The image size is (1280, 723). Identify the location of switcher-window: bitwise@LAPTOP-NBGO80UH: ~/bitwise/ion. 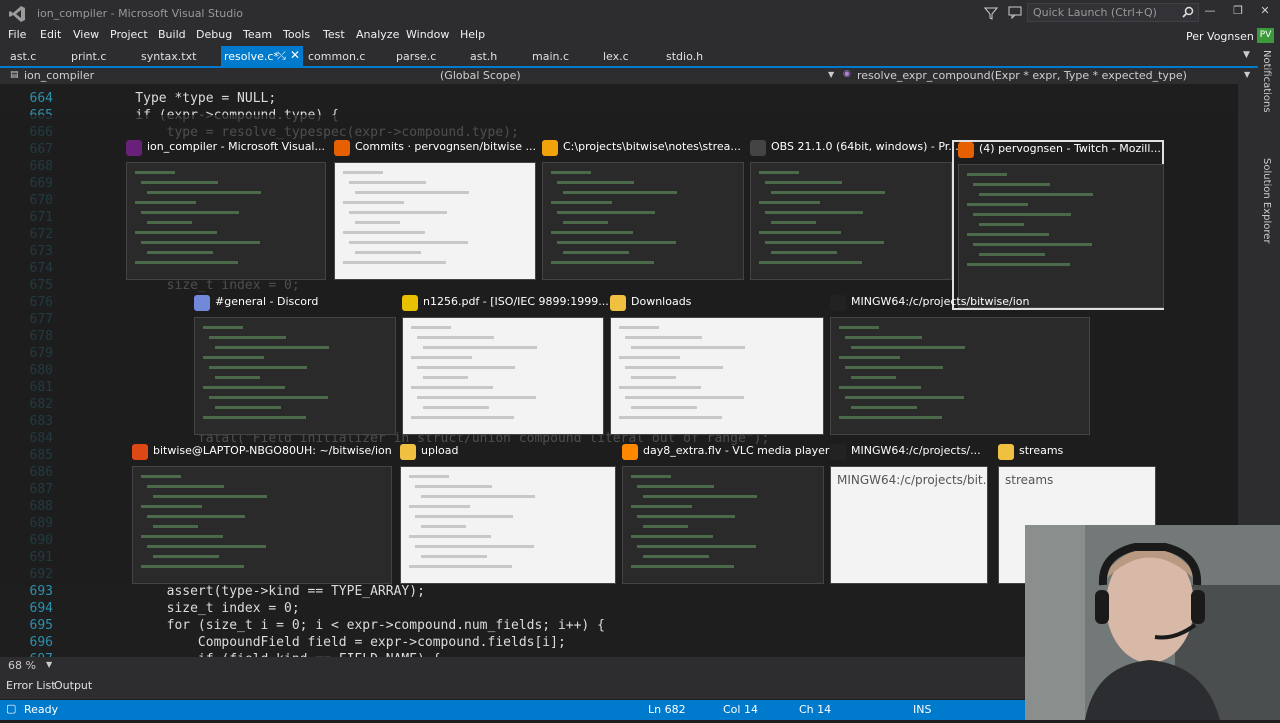
(260, 514).